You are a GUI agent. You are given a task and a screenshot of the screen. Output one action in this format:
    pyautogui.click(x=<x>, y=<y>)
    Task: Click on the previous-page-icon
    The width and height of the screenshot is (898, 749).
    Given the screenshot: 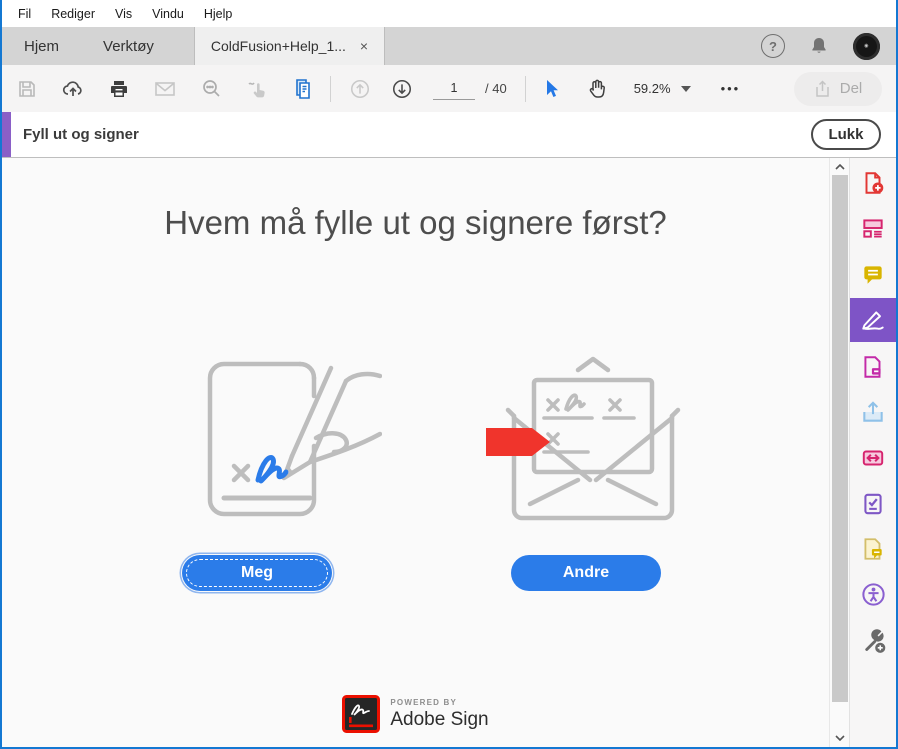 What is the action you would take?
    pyautogui.click(x=360, y=89)
    